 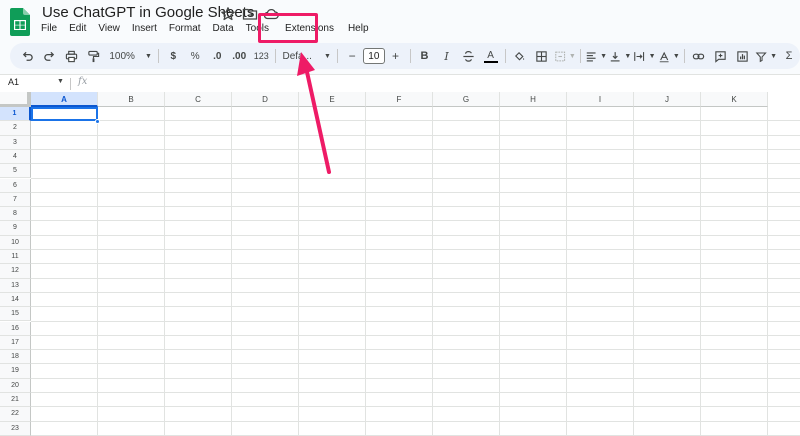 I want to click on name-box-caret-icon: ▼, so click(x=60, y=81).